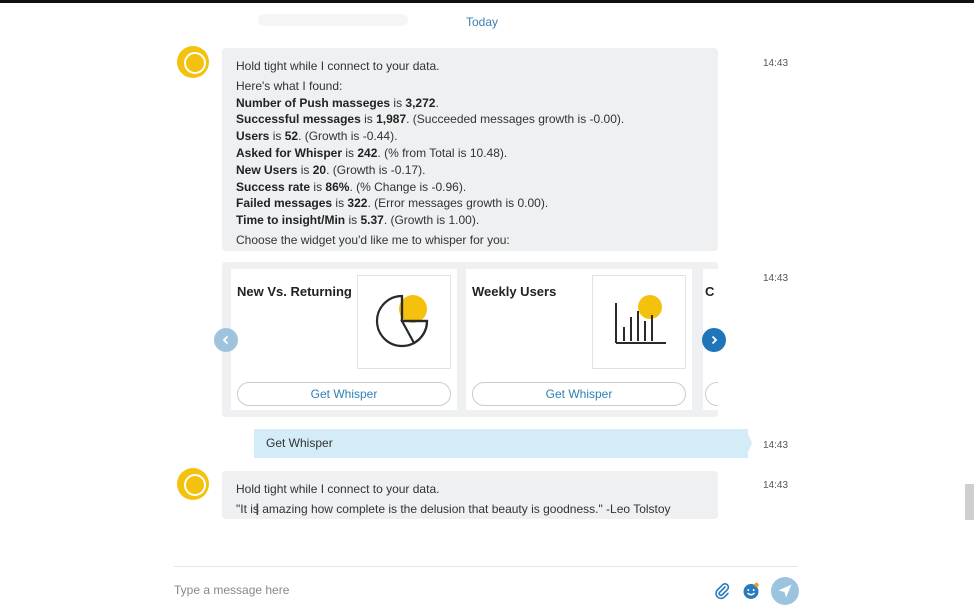  I want to click on send-button, so click(785, 591).